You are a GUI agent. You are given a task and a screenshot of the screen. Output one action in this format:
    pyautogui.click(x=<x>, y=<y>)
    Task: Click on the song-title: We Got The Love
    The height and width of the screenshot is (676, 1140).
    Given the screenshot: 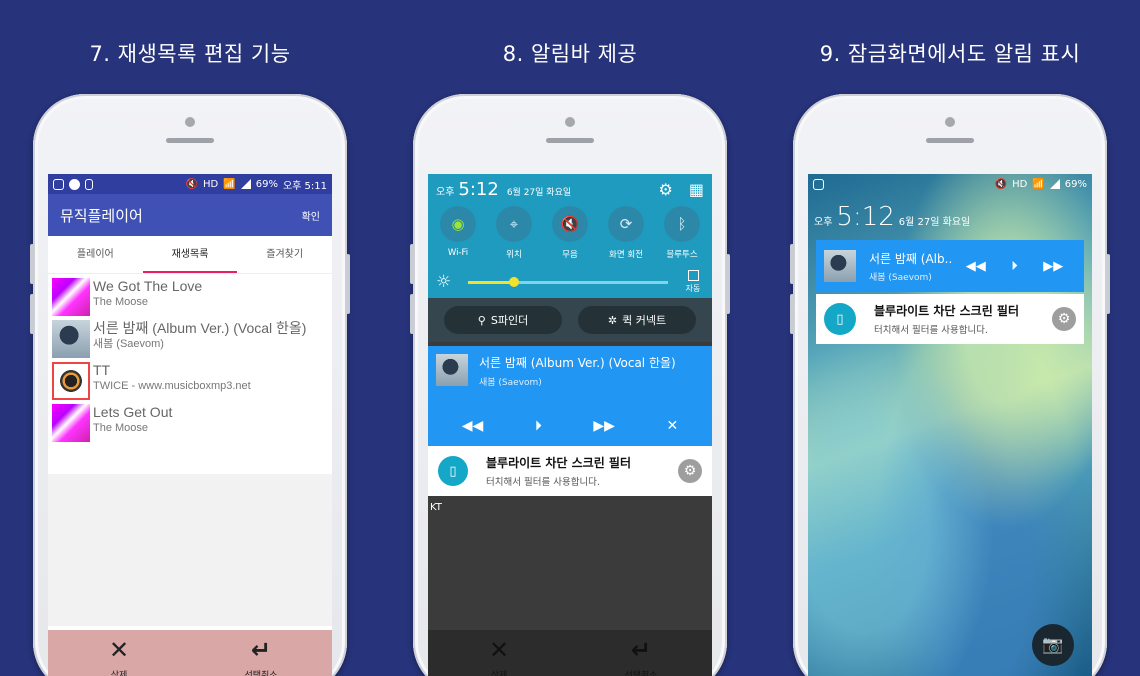 What is the action you would take?
    pyautogui.click(x=148, y=286)
    